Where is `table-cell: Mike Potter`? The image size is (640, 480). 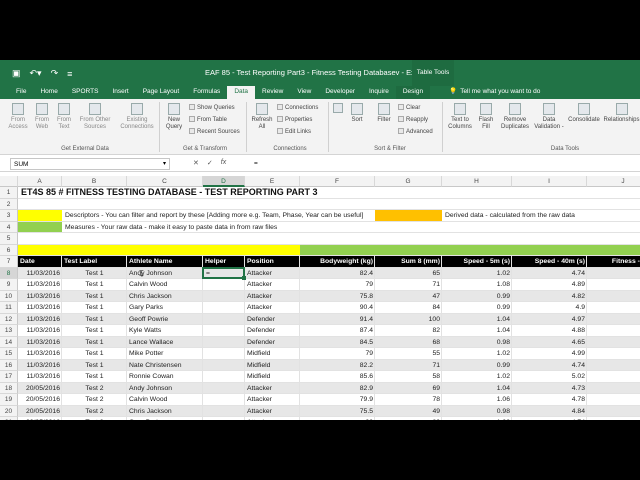
table-cell: Mike Potter is located at coordinates (165, 354).